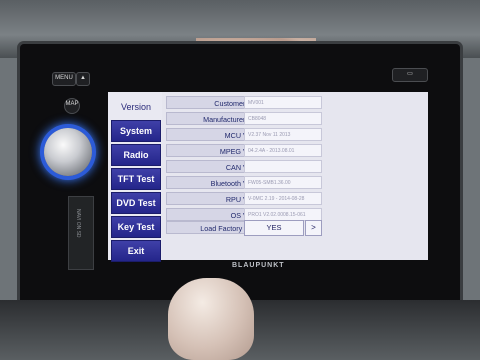  I want to click on volume-knob, so click(68, 152).